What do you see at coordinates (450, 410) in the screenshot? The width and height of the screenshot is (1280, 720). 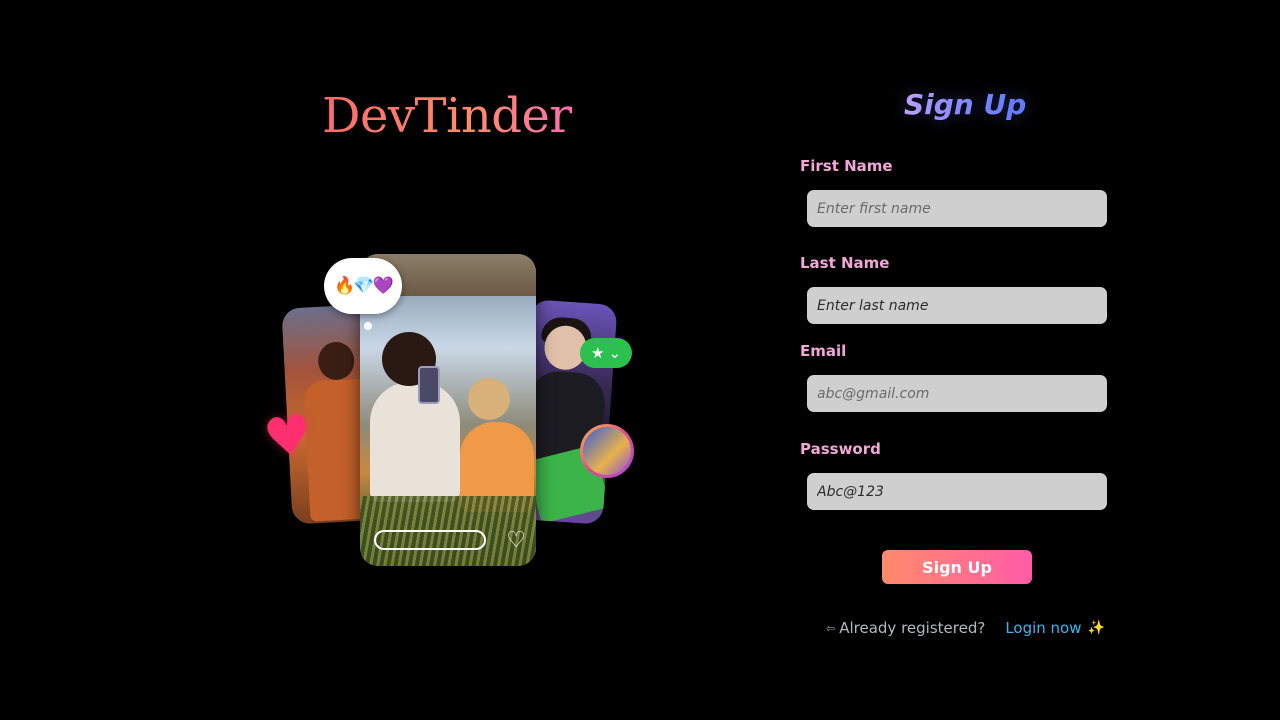 I see `hero-illustration: ♡ 🔥💎💜 ♥ ★ ⌄` at bounding box center [450, 410].